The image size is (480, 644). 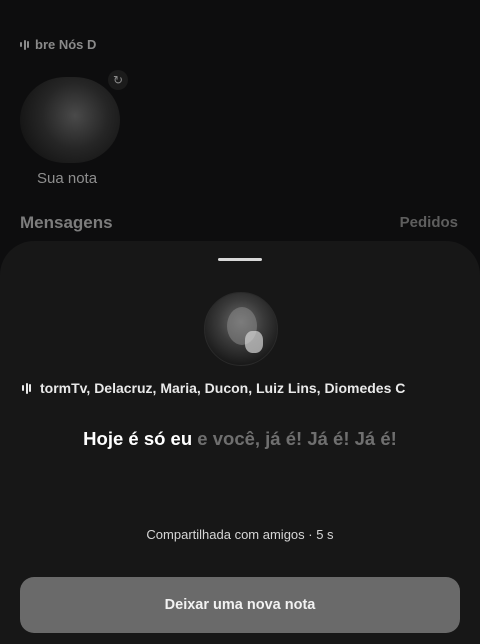 What do you see at coordinates (240, 259) in the screenshot?
I see `sheet-drag-handle` at bounding box center [240, 259].